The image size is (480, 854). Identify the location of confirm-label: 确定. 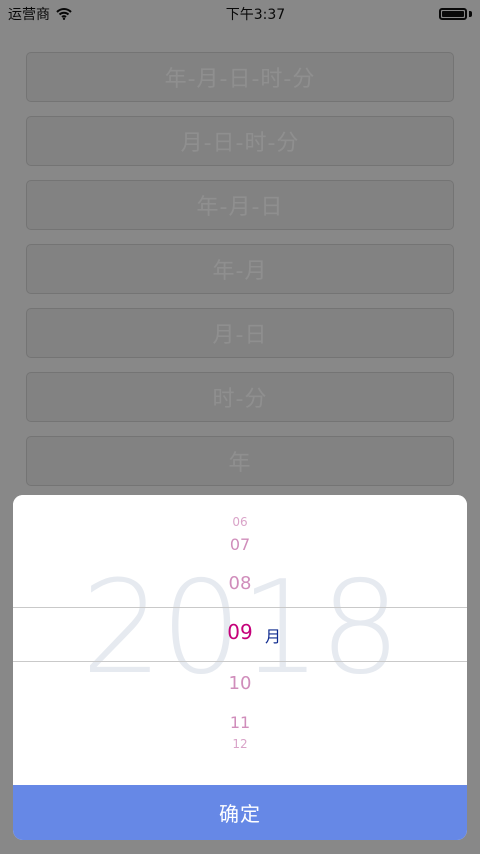
(240, 814).